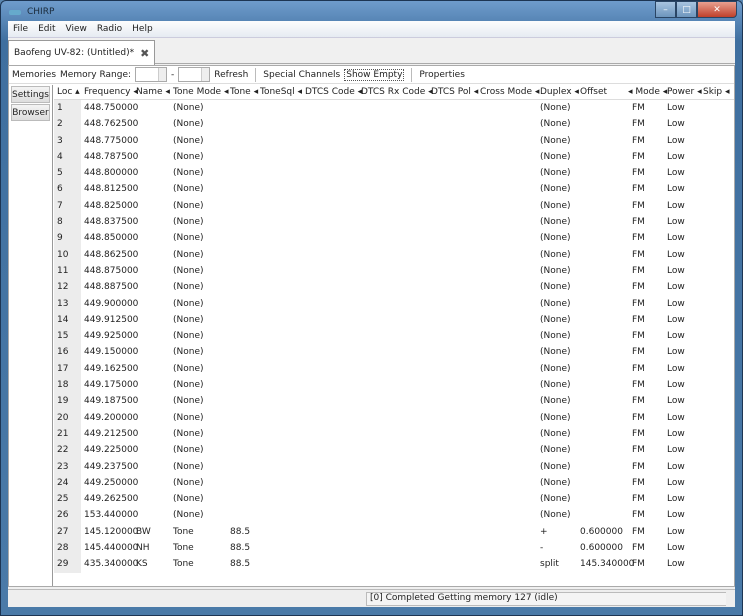 The width and height of the screenshot is (743, 616). What do you see at coordinates (454, 92) in the screenshot?
I see `column-header: DTCS Pol ◂` at bounding box center [454, 92].